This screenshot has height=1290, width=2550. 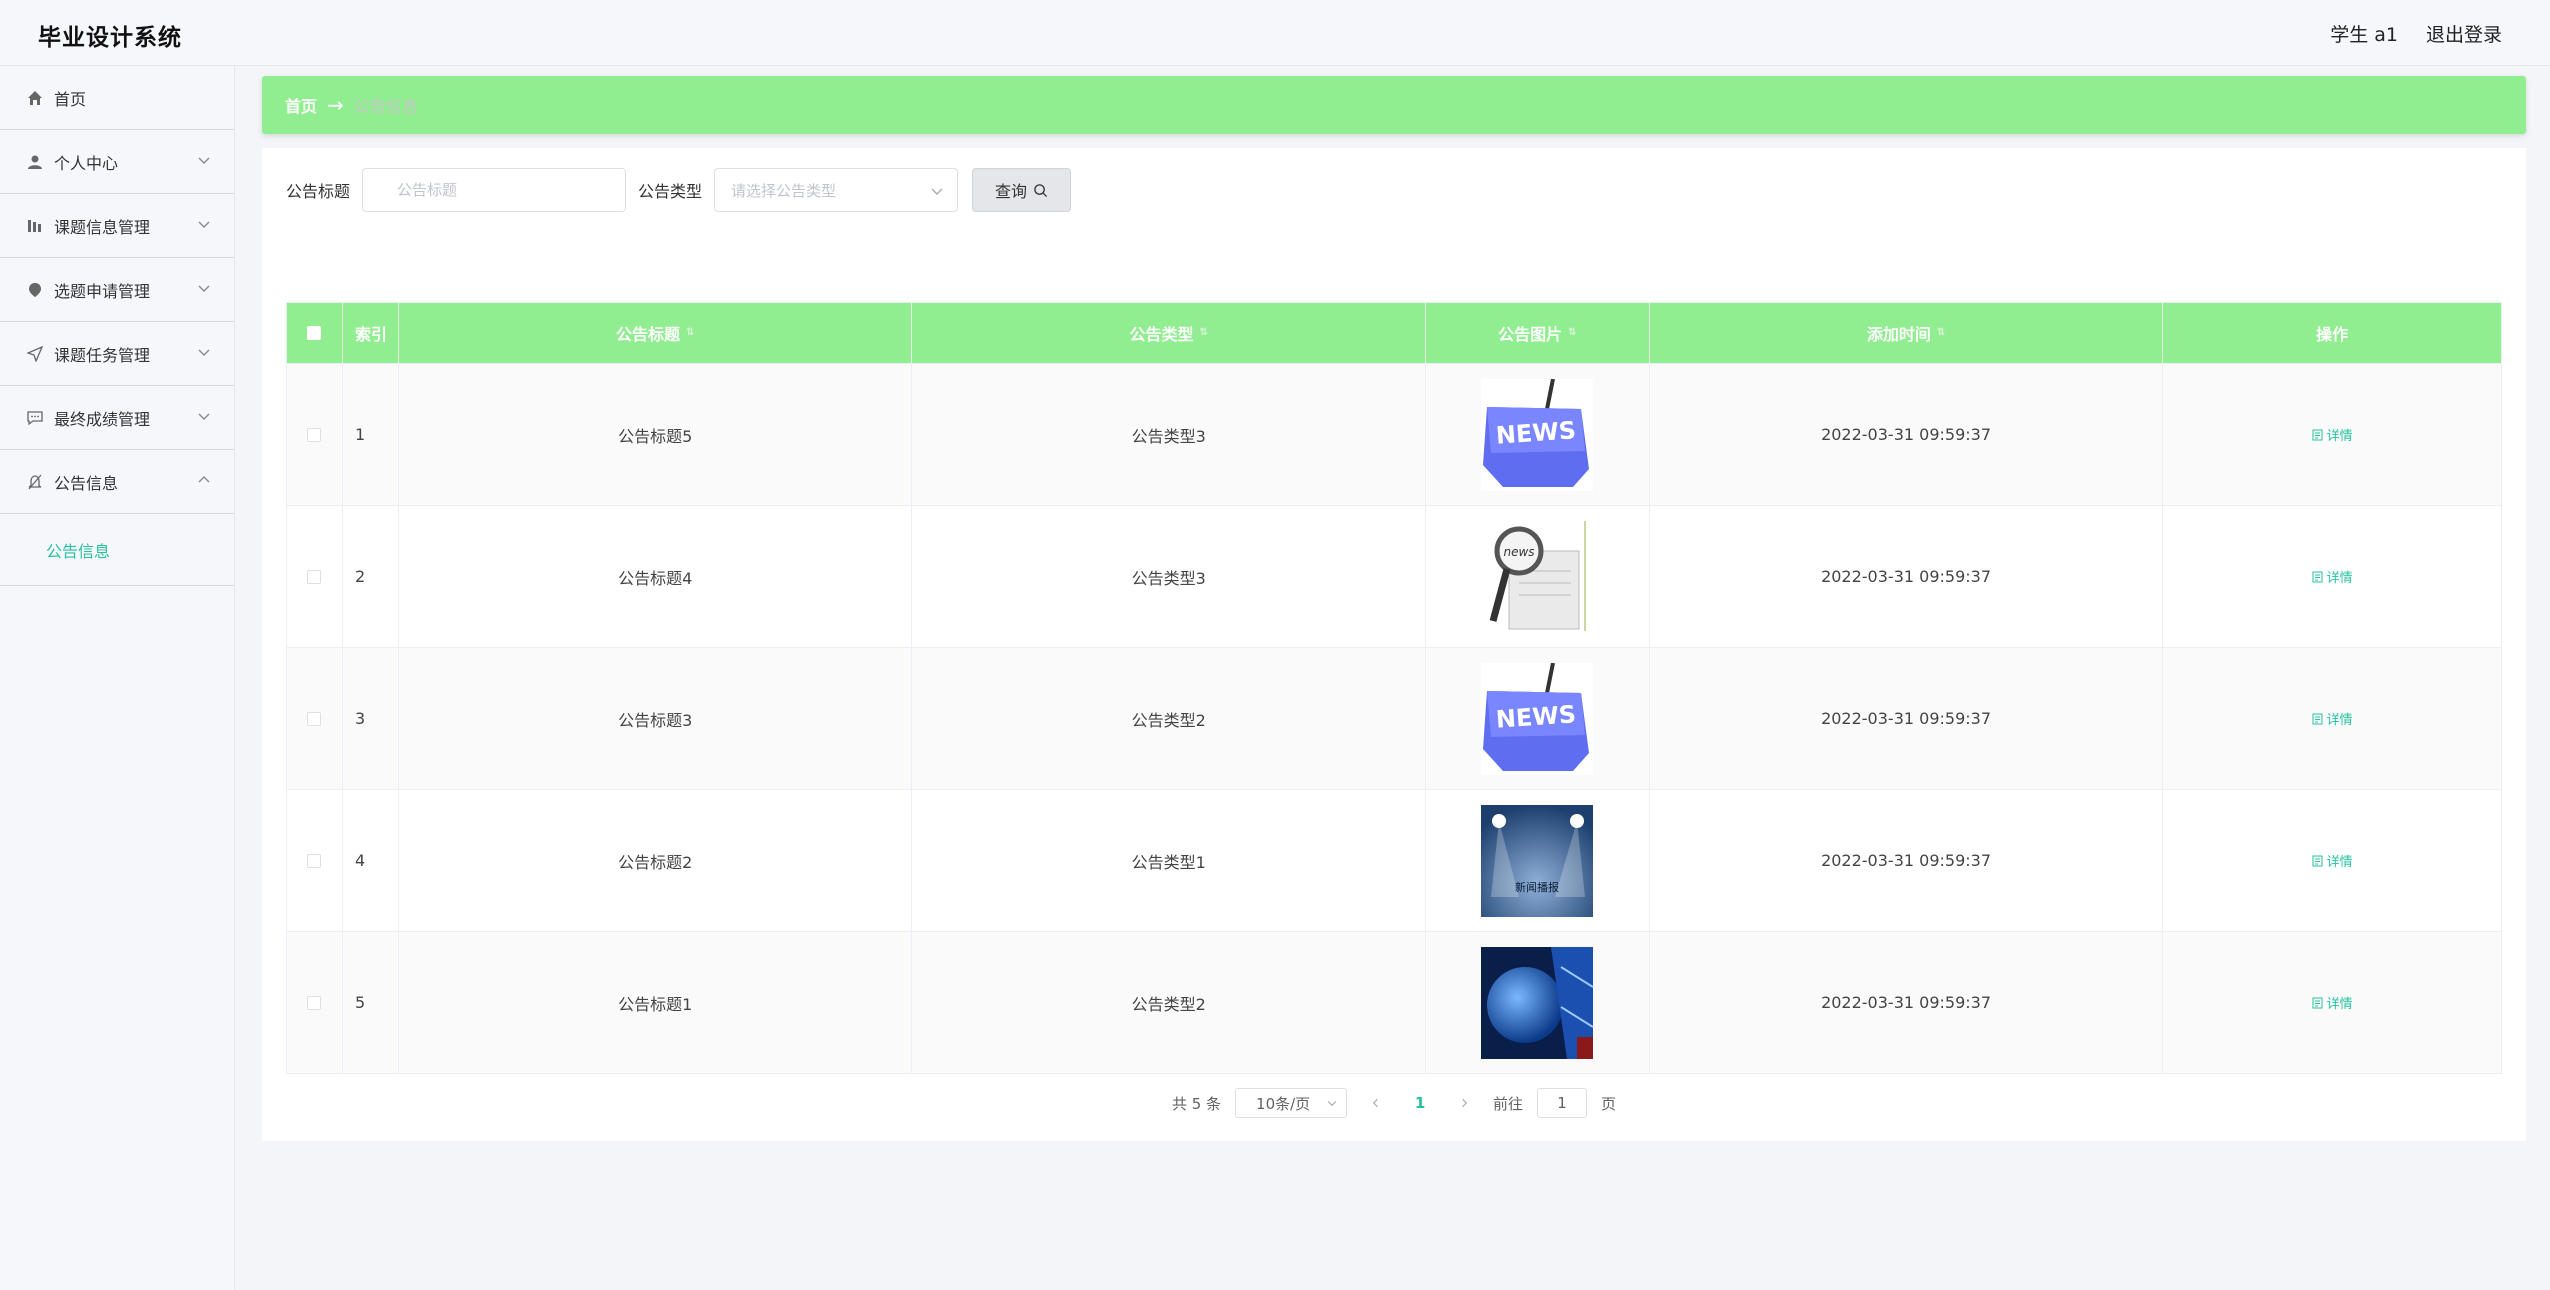 I want to click on column-header-image: 公告图片 ⇅, so click(x=1538, y=333).